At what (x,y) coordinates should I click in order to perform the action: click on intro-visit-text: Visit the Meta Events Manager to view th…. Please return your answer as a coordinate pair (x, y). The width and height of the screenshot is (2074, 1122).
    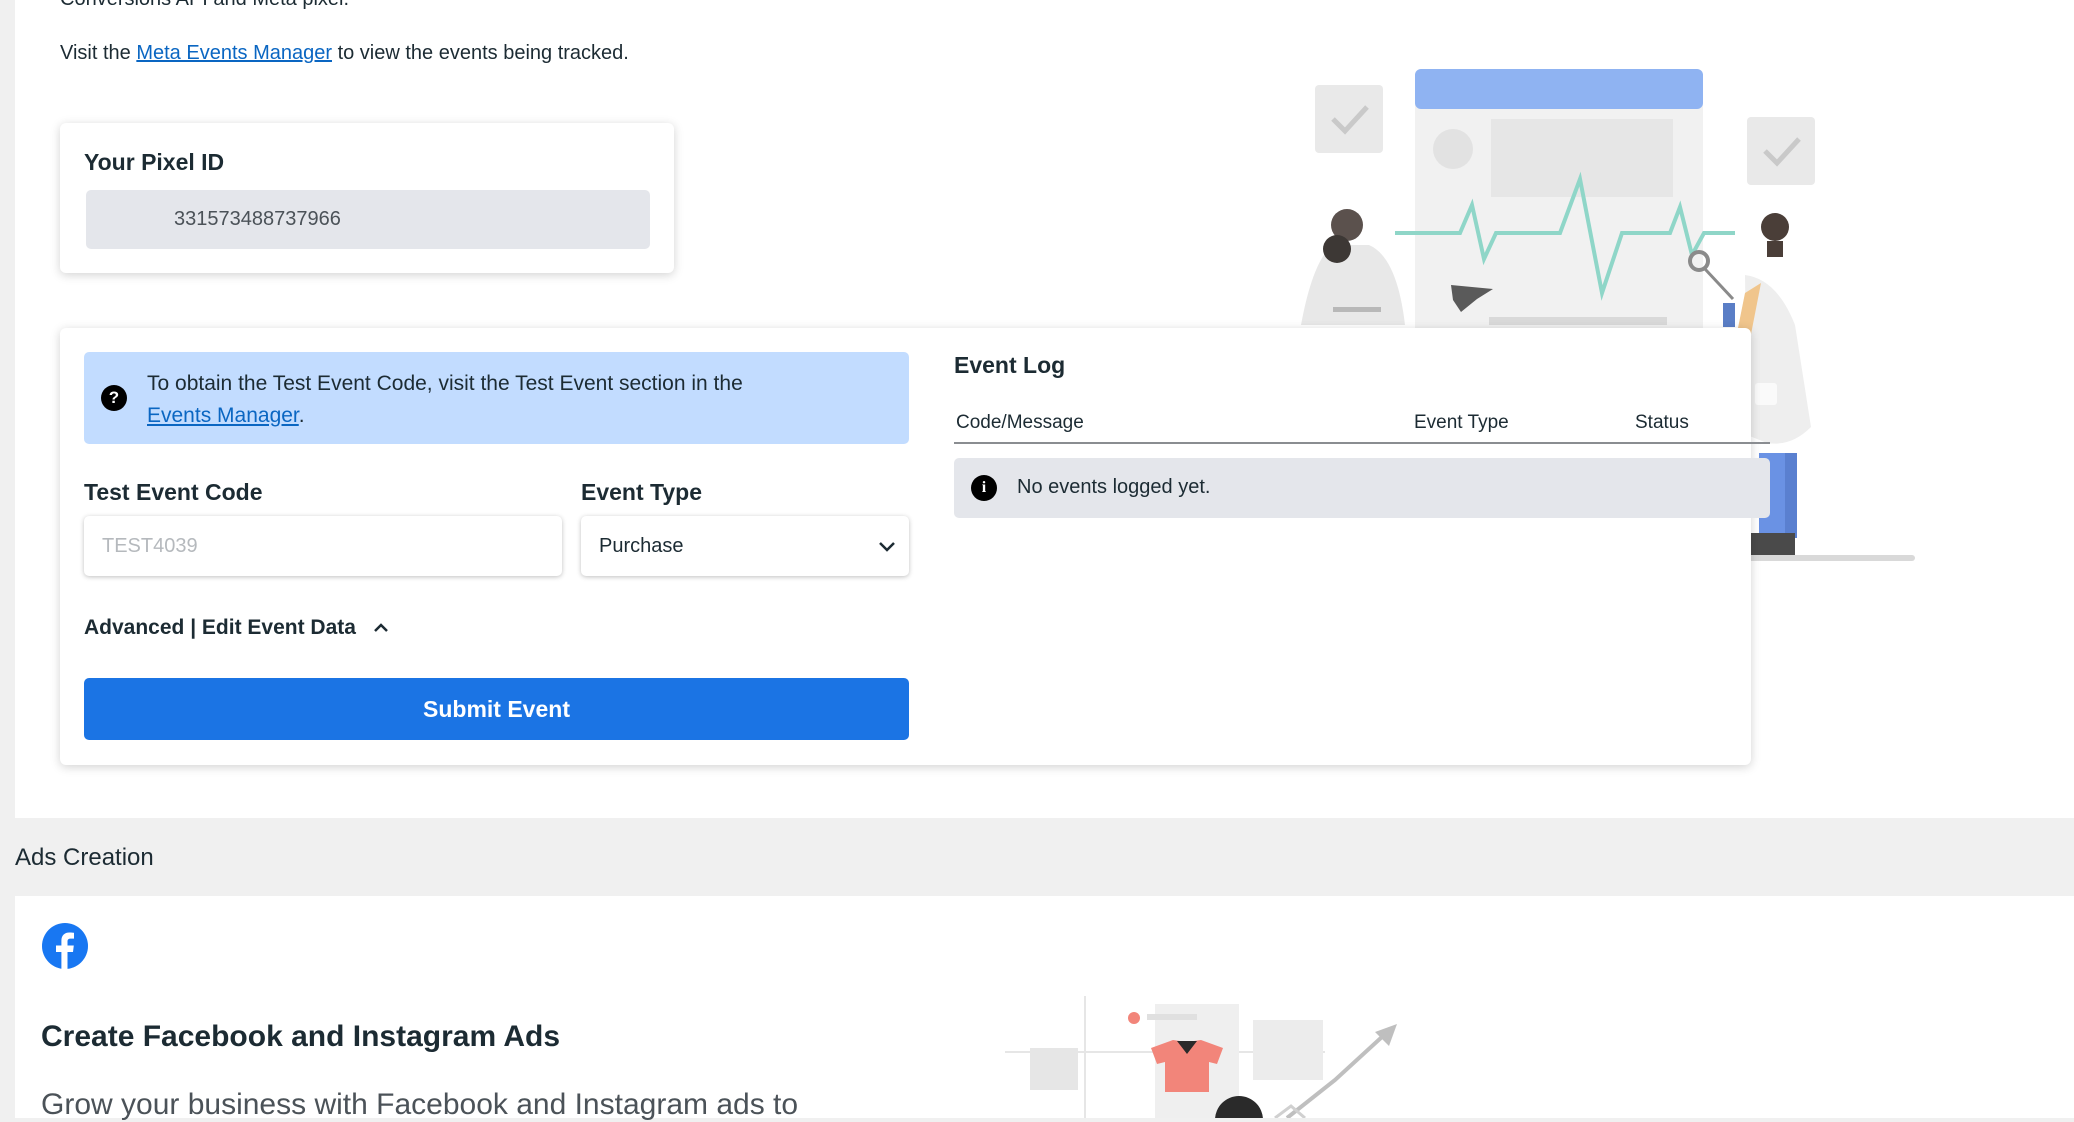
    Looking at the image, I should click on (344, 53).